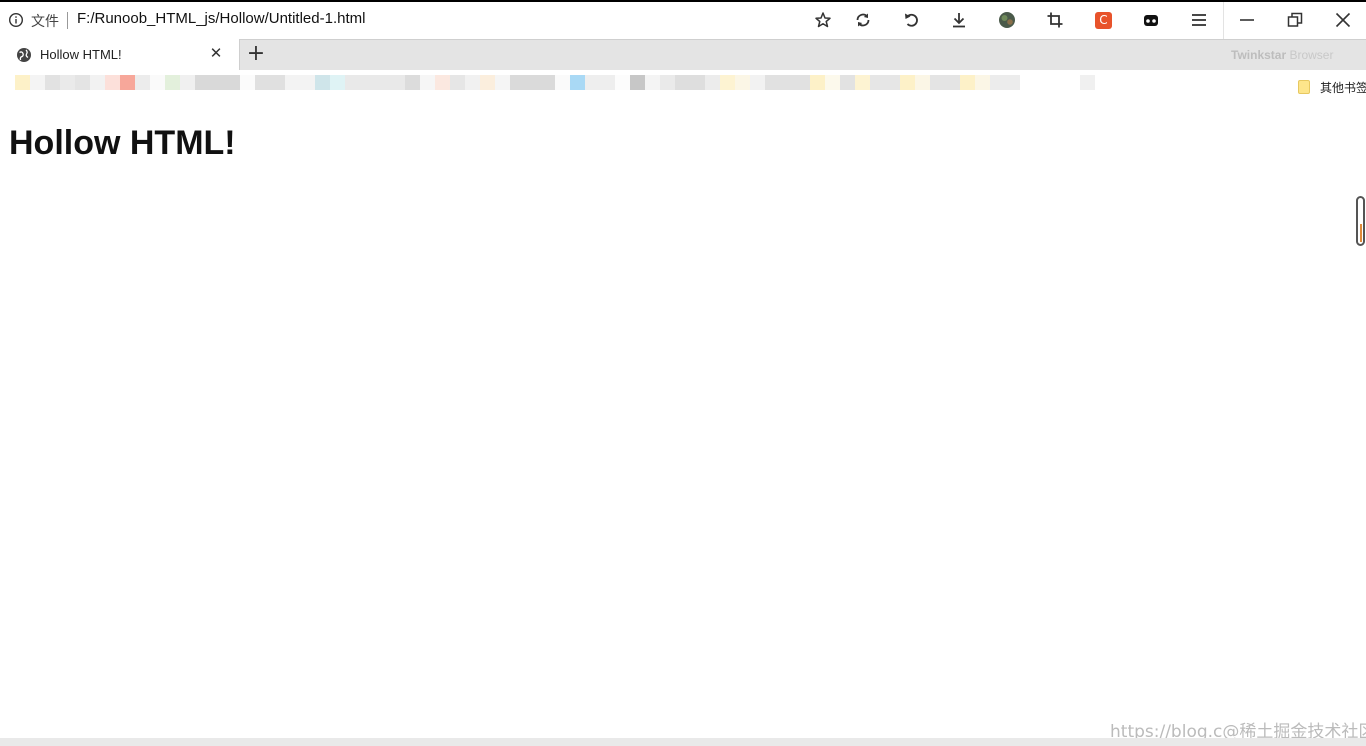  What do you see at coordinates (1247, 20) in the screenshot?
I see `minimize-icon` at bounding box center [1247, 20].